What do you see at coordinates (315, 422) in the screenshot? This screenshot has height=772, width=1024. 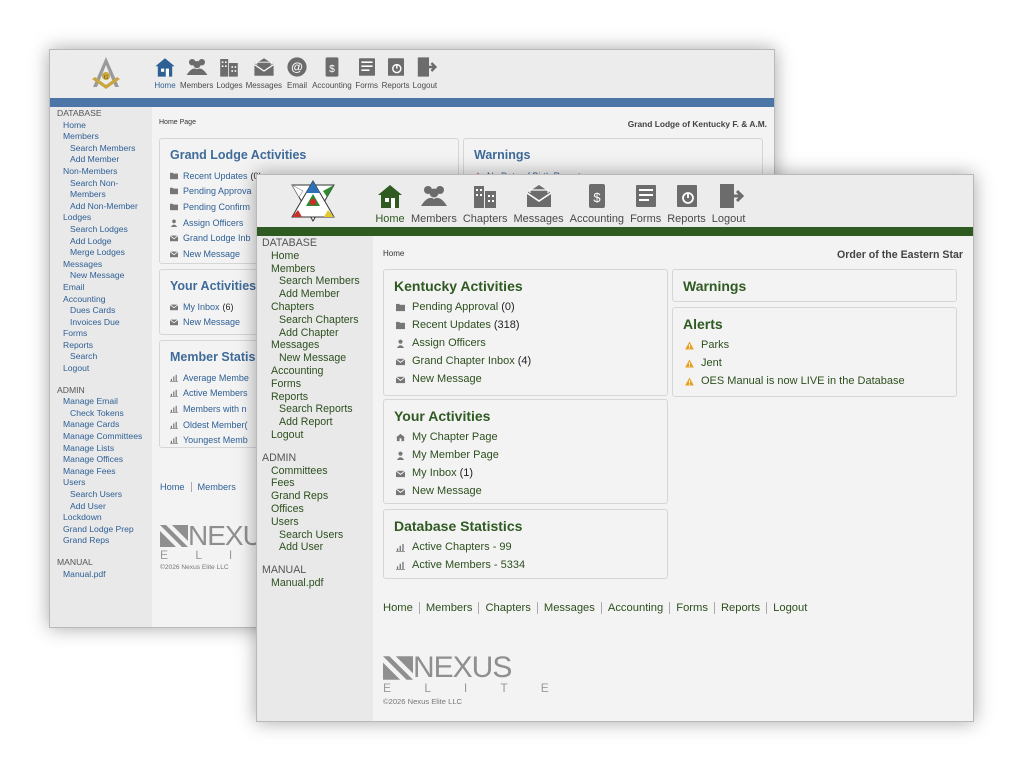 I see `sidebar-link: Add Report` at bounding box center [315, 422].